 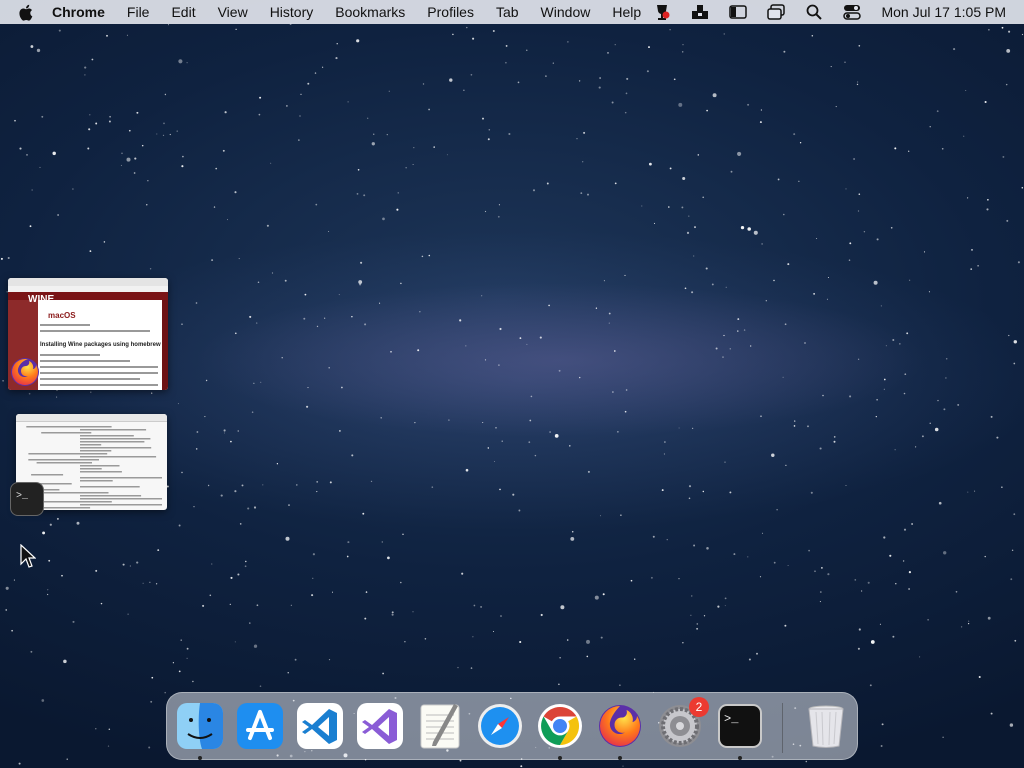 I want to click on dock-terminal: >_, so click(x=740, y=726).